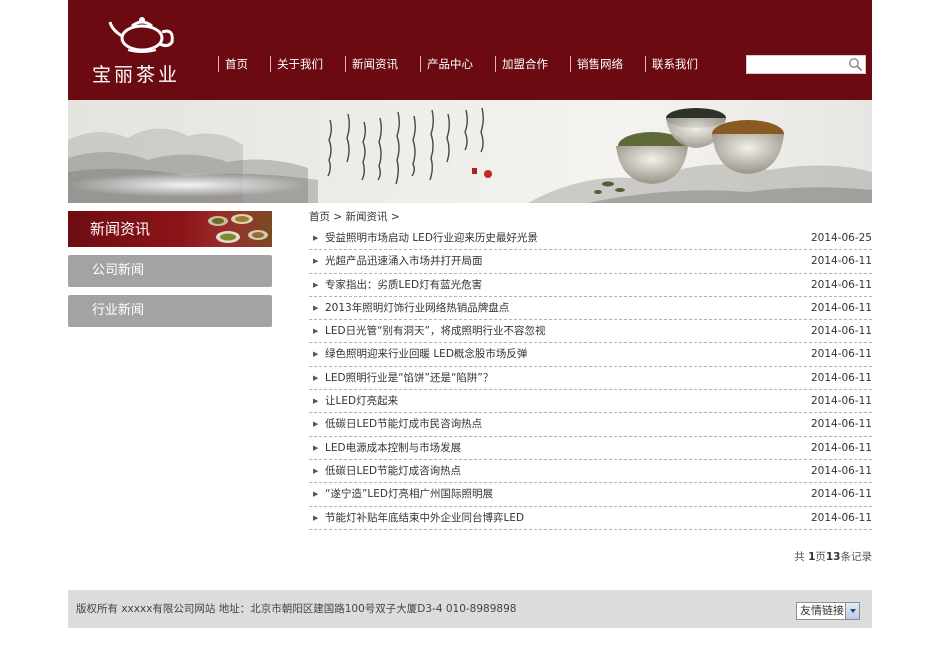  Describe the element at coordinates (417, 308) in the screenshot. I see `news-title-link: 2013年照明灯饰行业网络热销品牌盘点` at that location.